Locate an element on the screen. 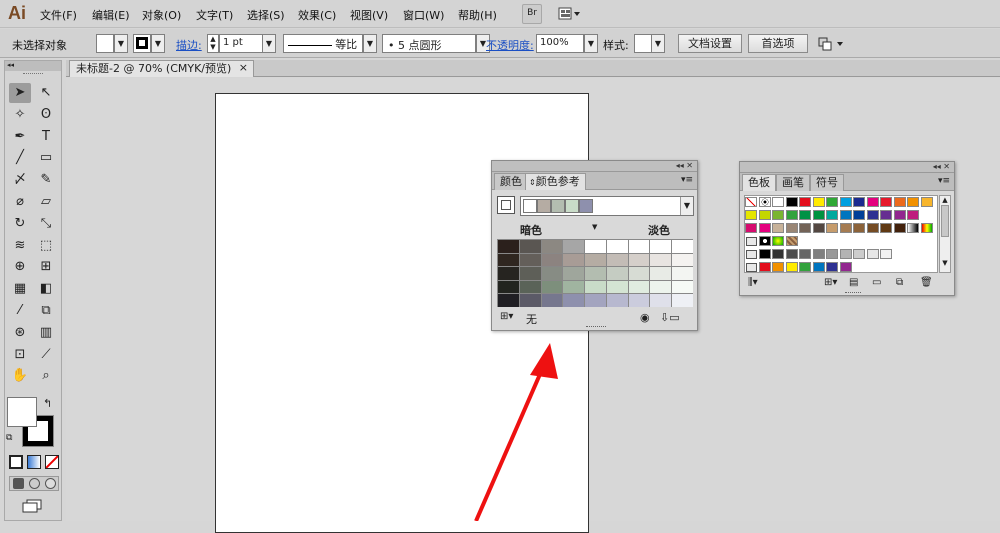 The height and width of the screenshot is (533, 1000). lasso-tool-icon: ʘ is located at coordinates (46, 115).